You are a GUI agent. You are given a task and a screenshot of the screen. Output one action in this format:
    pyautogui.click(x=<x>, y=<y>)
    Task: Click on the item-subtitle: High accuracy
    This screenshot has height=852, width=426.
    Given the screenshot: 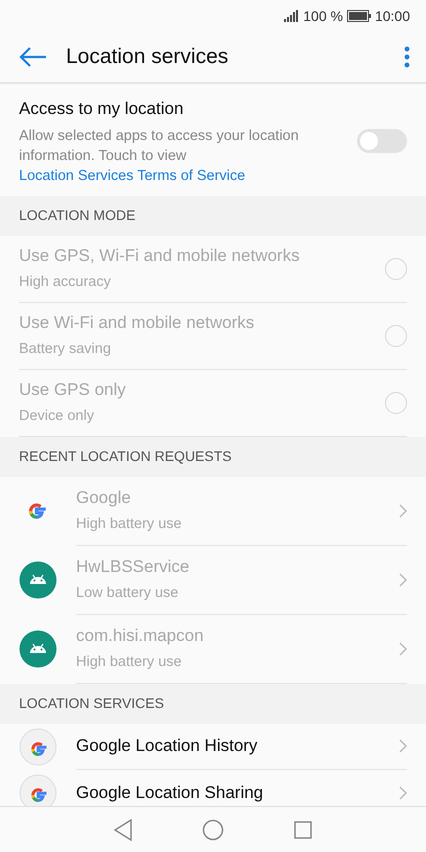 What is the action you would take?
    pyautogui.click(x=65, y=282)
    